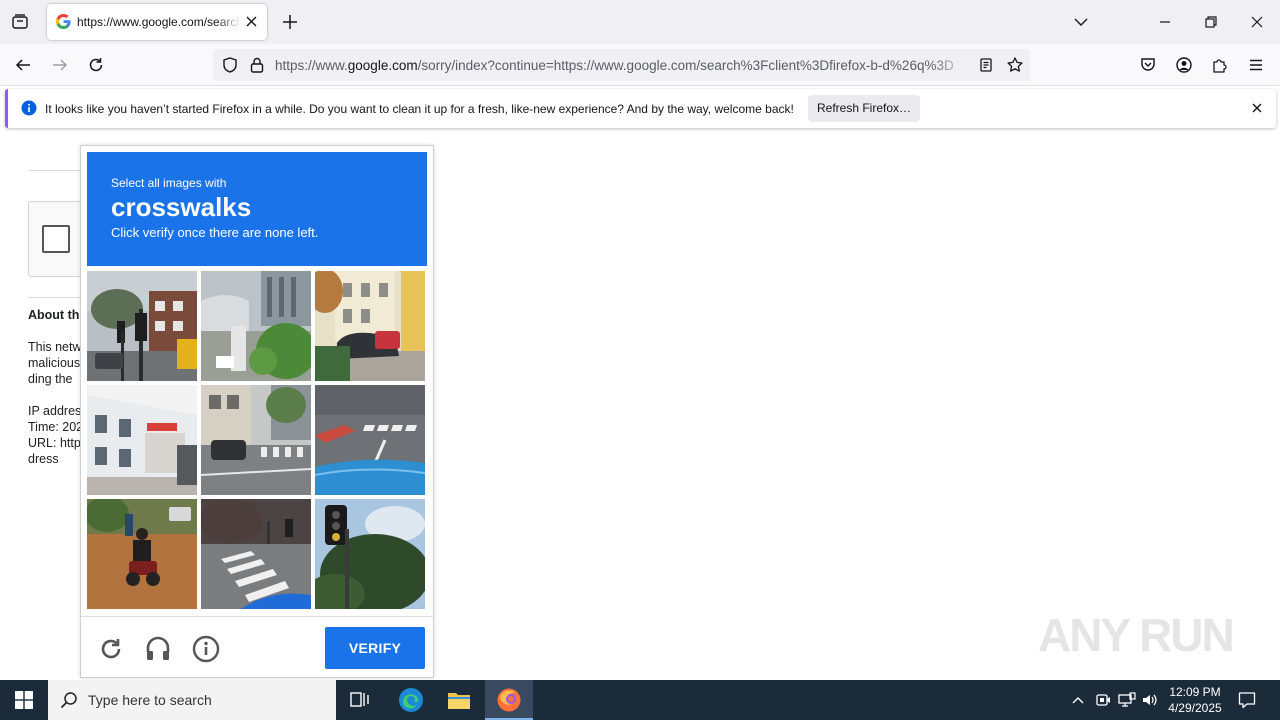  I want to click on info-line: IP addres, so click(55, 411).